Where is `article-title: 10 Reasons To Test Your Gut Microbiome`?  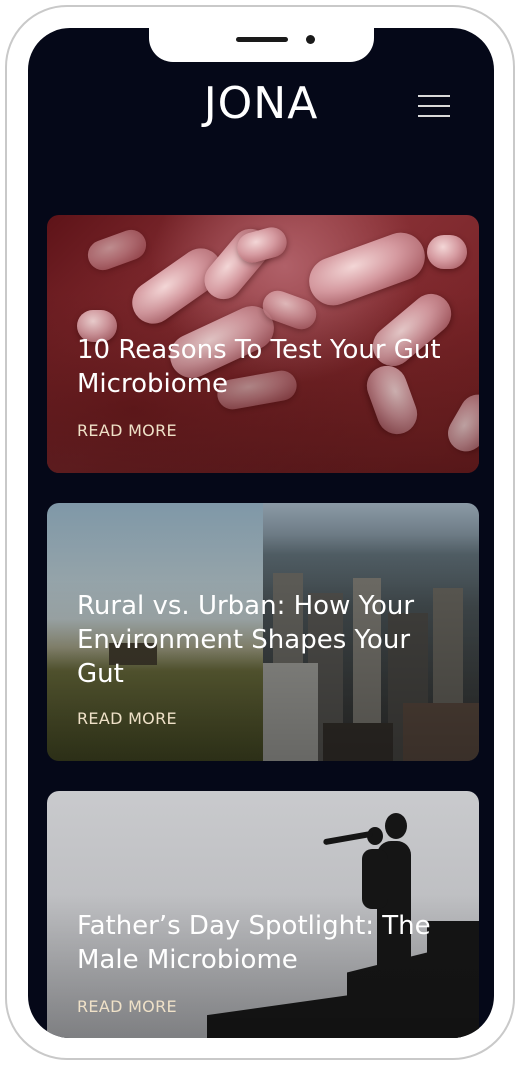 article-title: 10 Reasons To Test Your Gut Microbiome is located at coordinates (268, 367).